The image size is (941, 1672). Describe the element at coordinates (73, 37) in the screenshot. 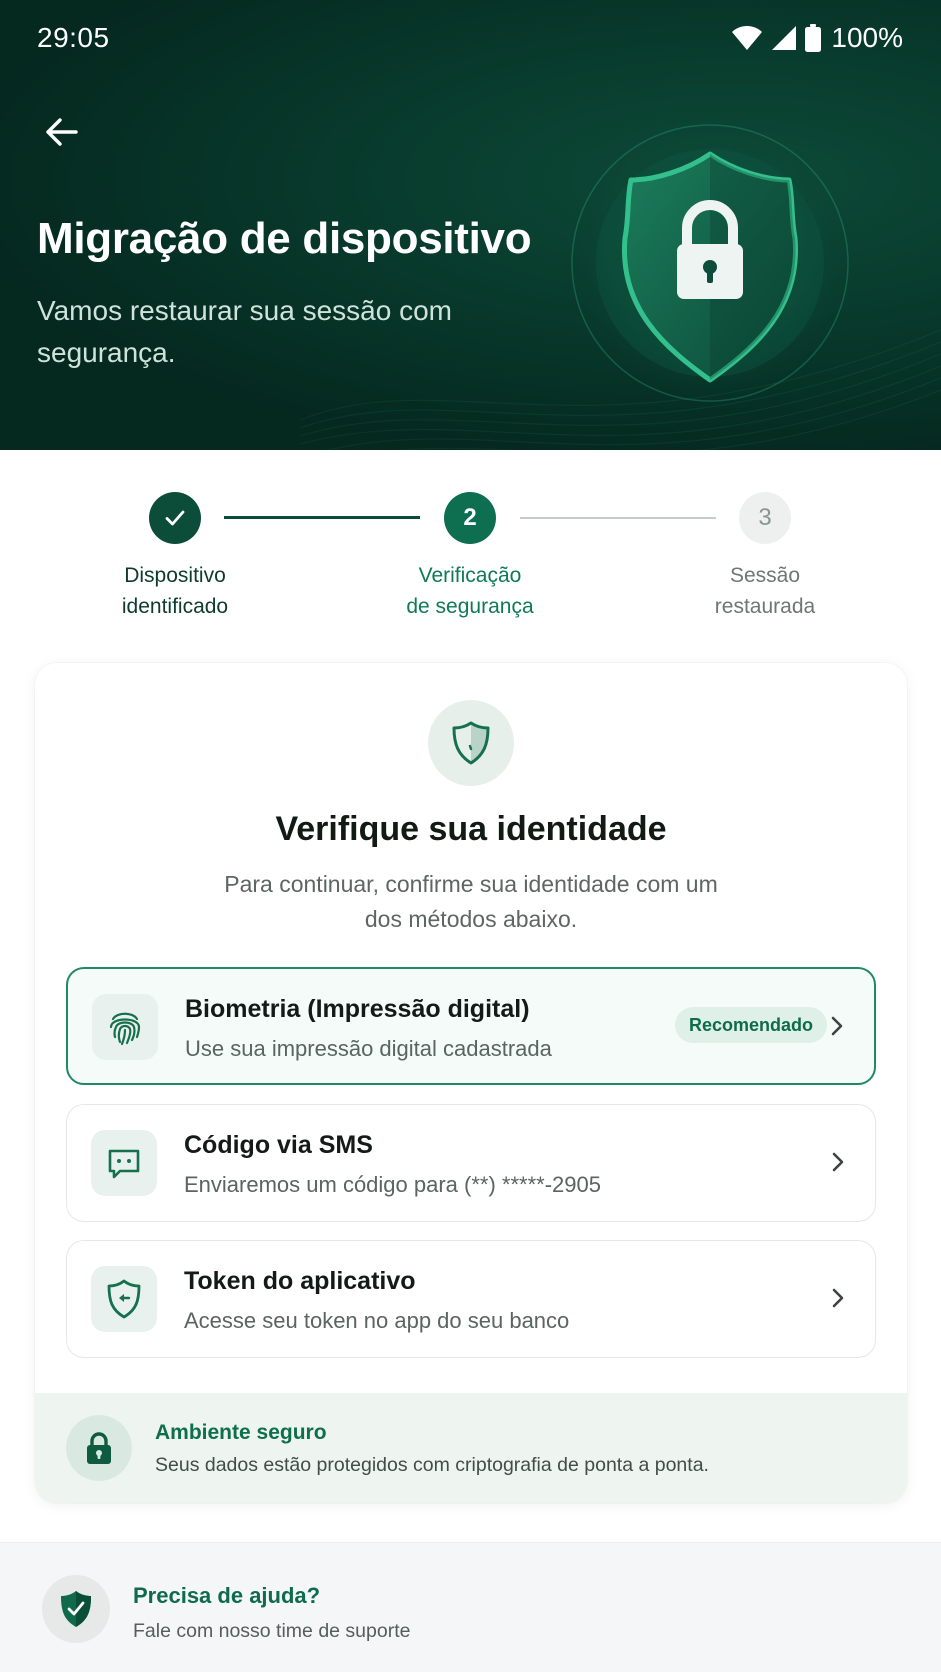

I see `status-time: 29:05` at that location.